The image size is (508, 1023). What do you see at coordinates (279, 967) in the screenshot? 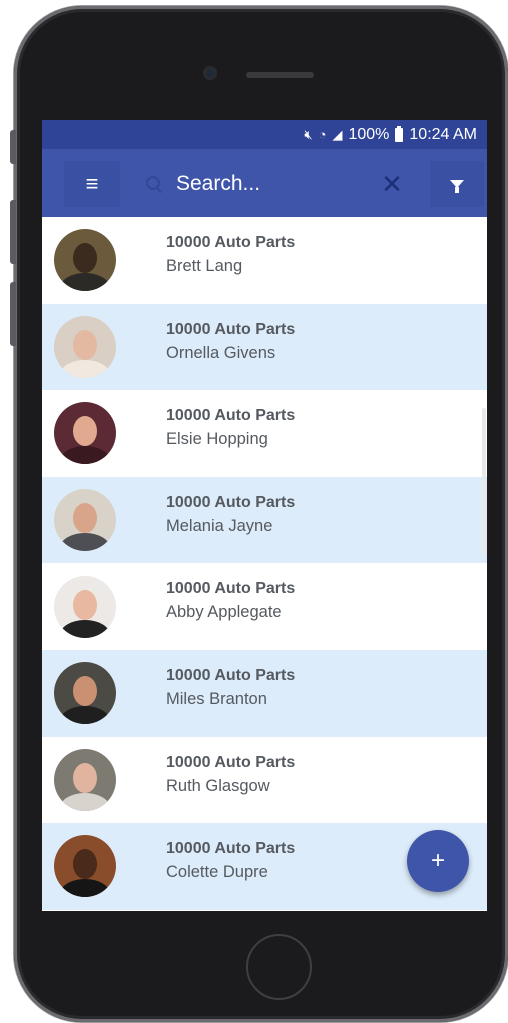
I see `home-button` at bounding box center [279, 967].